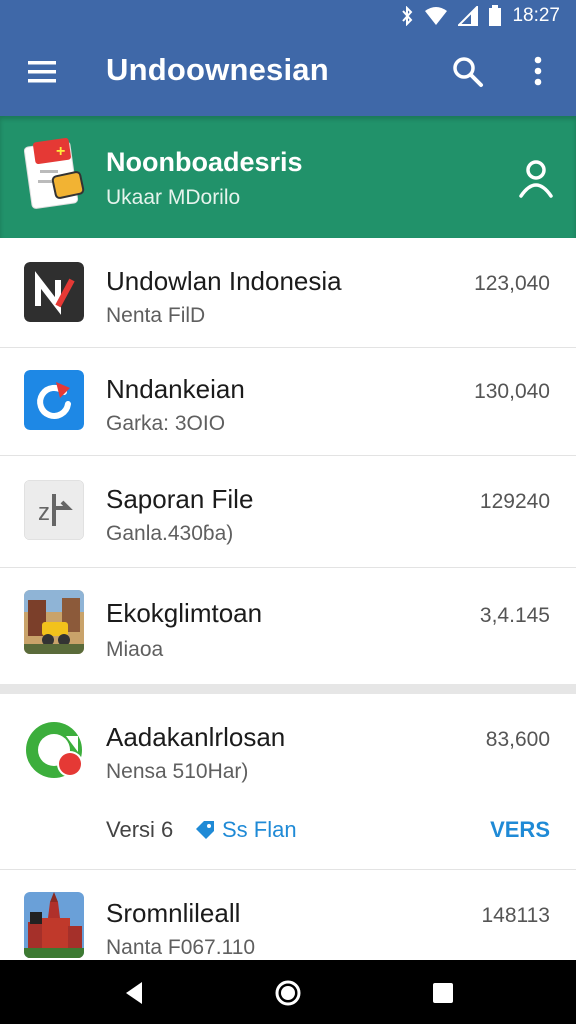  I want to click on list-item-title: Undowlan Indonesia, so click(224, 281).